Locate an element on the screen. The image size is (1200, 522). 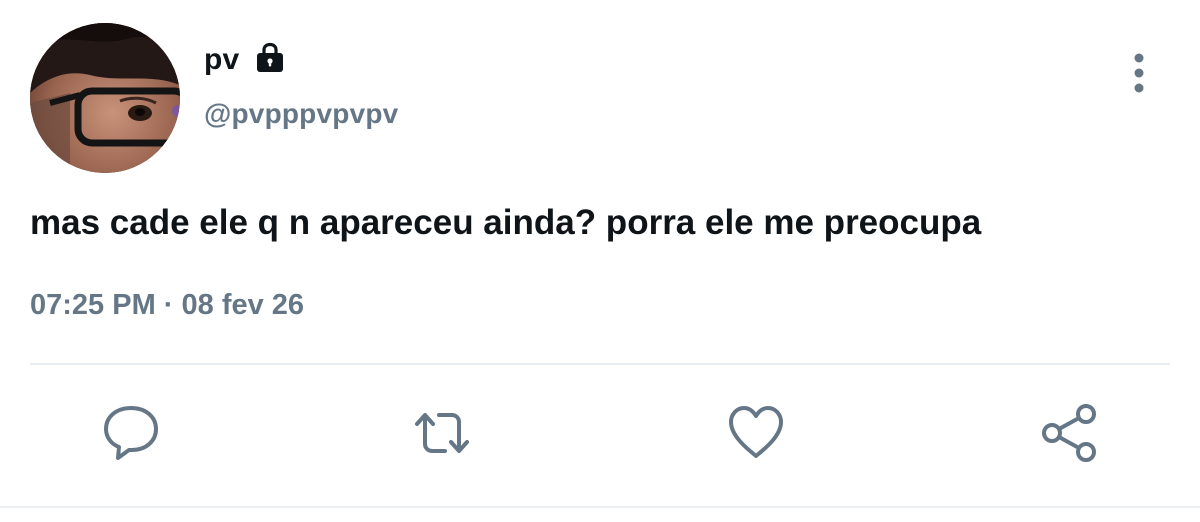
reply-button is located at coordinates (131, 433).